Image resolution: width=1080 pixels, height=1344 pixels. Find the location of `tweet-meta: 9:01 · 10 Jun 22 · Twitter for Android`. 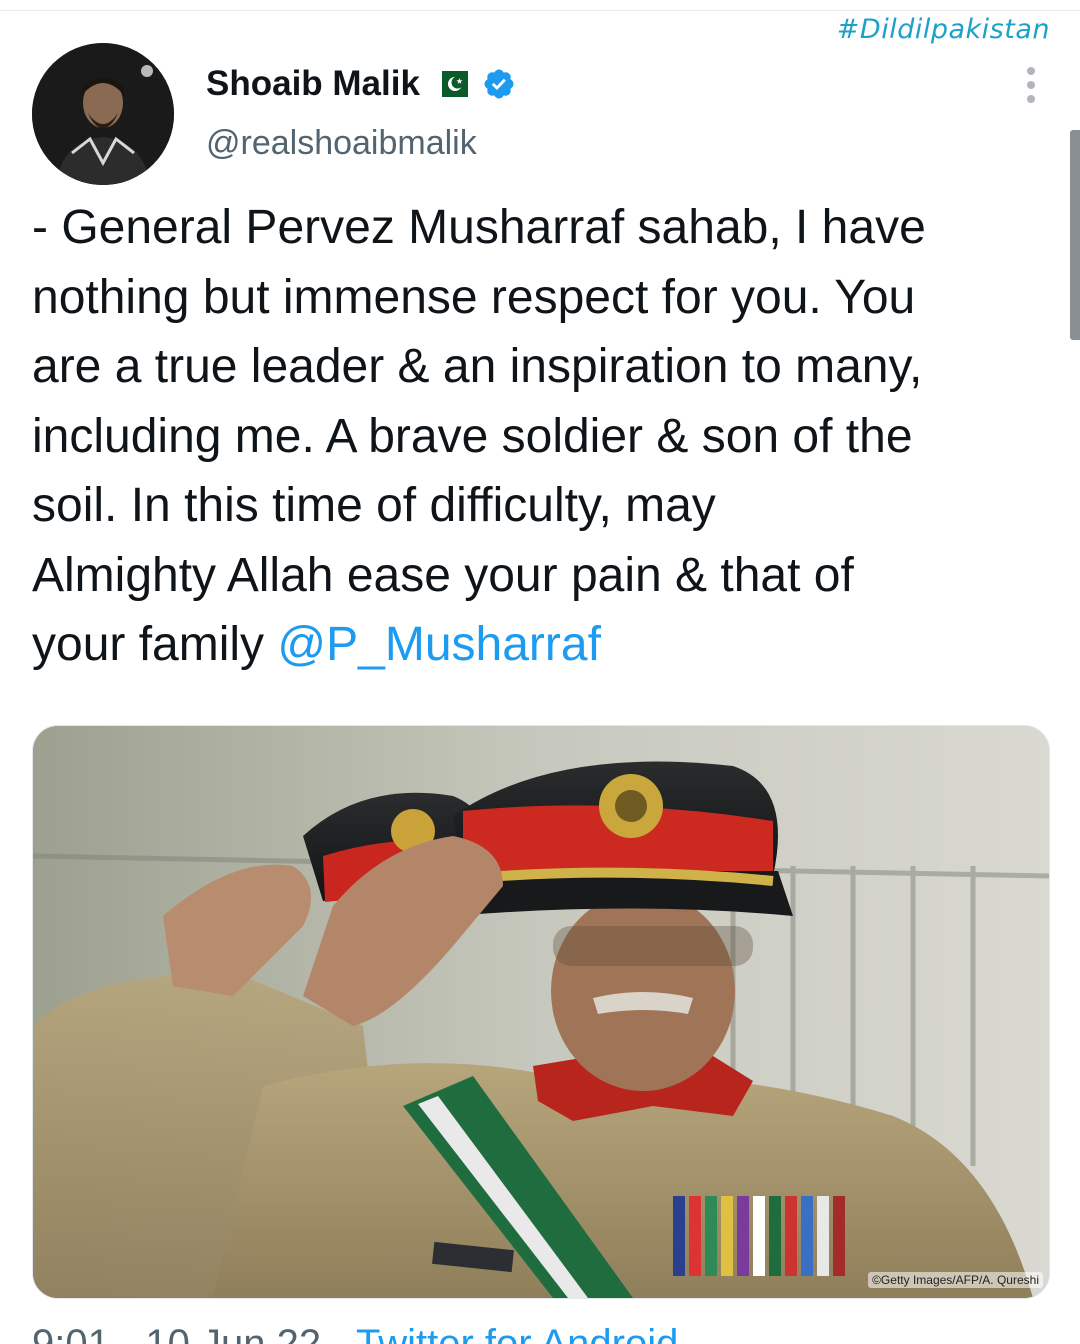

tweet-meta: 9:01 · 10 Jun 22 · Twitter for Android is located at coordinates (355, 1333).